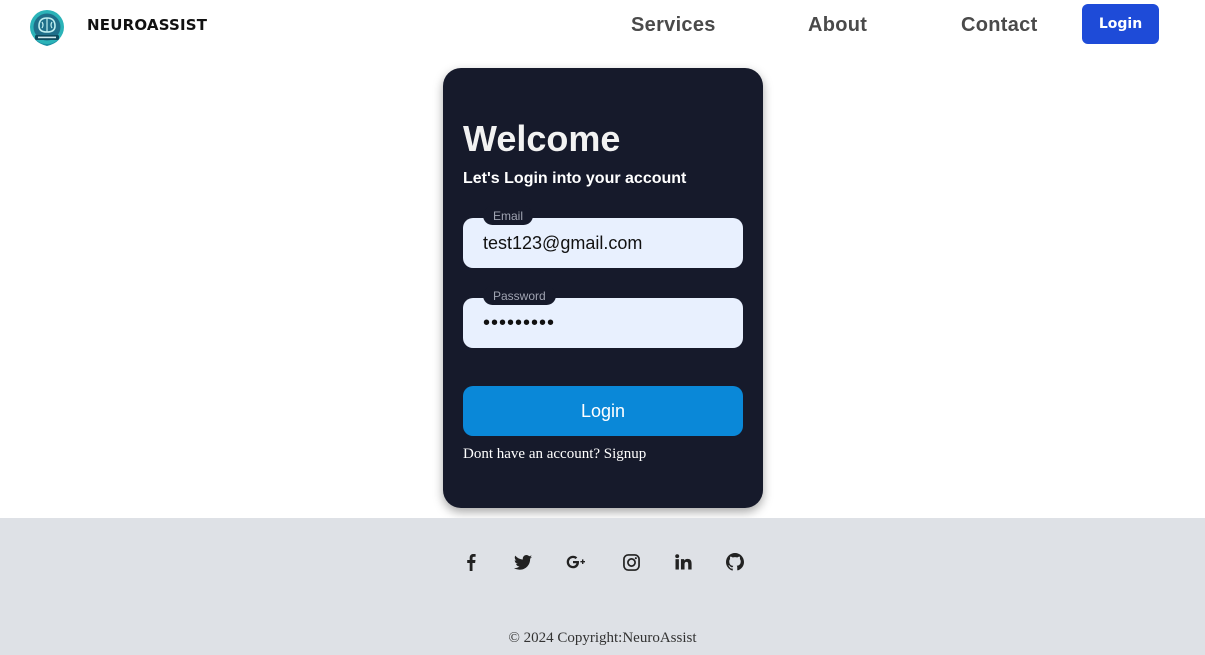 The width and height of the screenshot is (1205, 655). Describe the element at coordinates (603, 411) in the screenshot. I see `login-submit-button: Login` at that location.